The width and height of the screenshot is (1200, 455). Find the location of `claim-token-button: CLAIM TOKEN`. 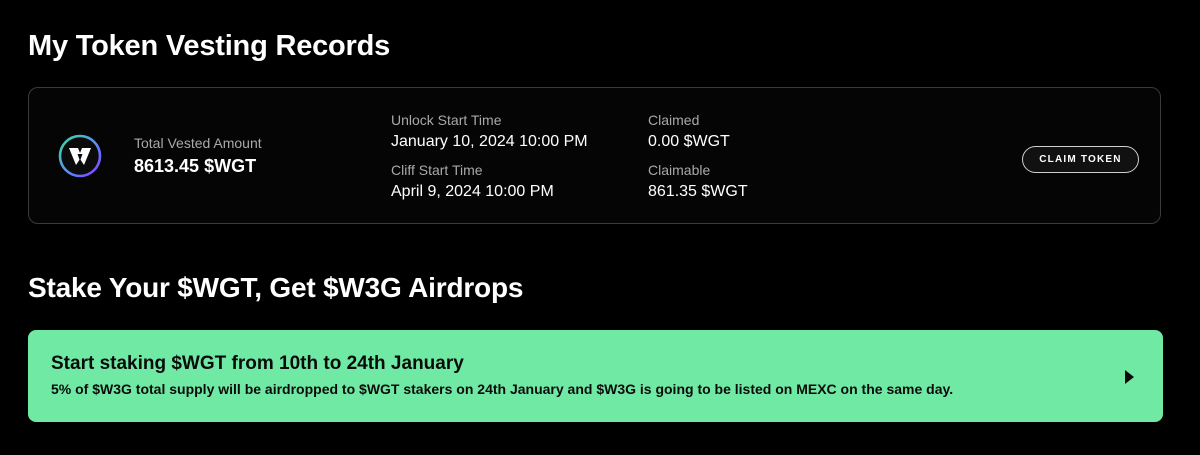

claim-token-button: CLAIM TOKEN is located at coordinates (1080, 159).